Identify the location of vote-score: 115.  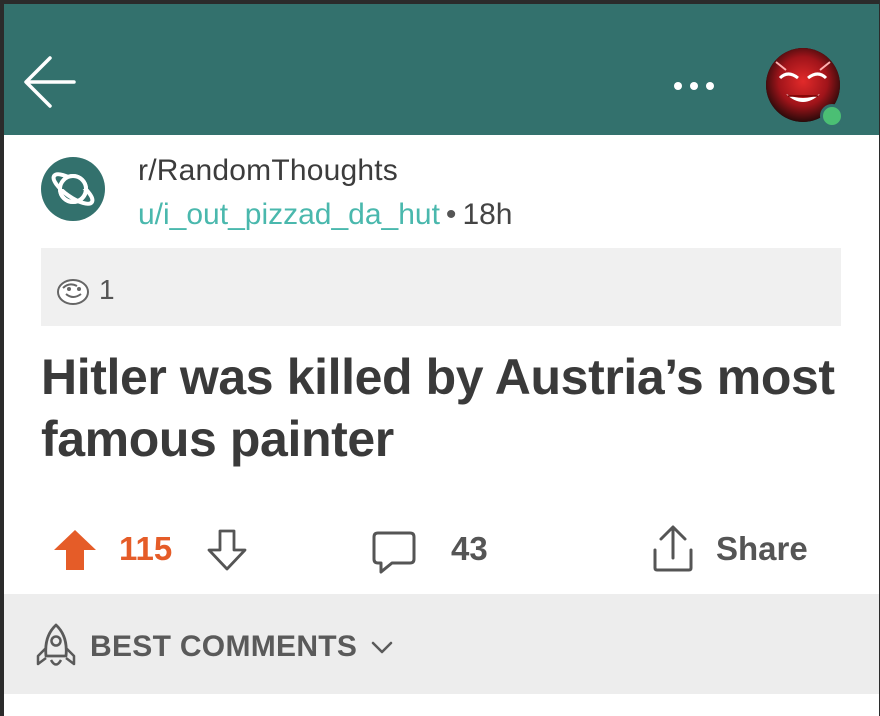
(146, 548).